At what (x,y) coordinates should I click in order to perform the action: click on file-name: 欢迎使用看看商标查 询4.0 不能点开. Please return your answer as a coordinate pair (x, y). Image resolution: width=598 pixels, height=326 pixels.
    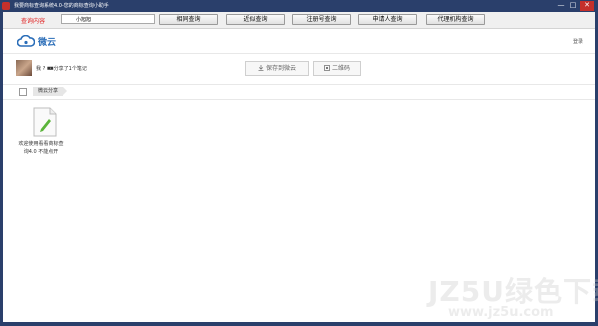
    Looking at the image, I should click on (41, 148).